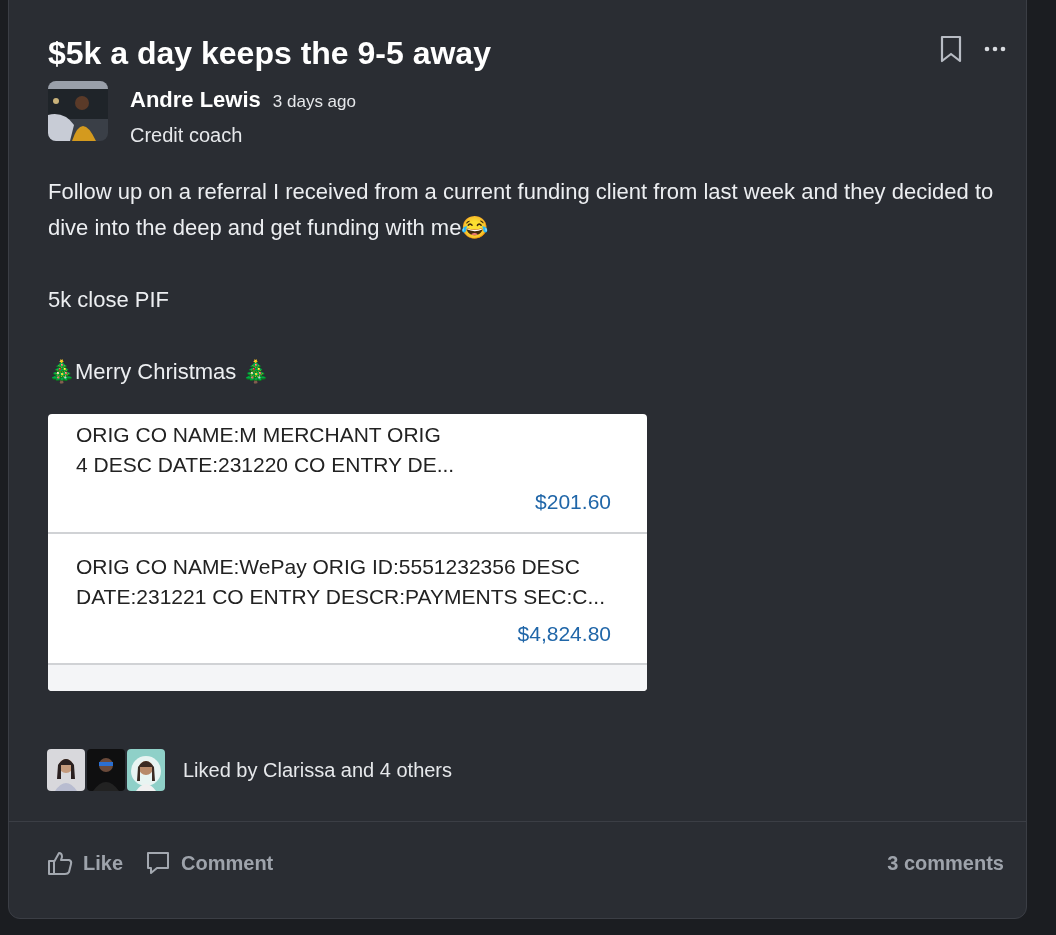 Image resolution: width=1056 pixels, height=935 pixels. Describe the element at coordinates (945, 863) in the screenshot. I see `comments-count: 3 comments` at that location.